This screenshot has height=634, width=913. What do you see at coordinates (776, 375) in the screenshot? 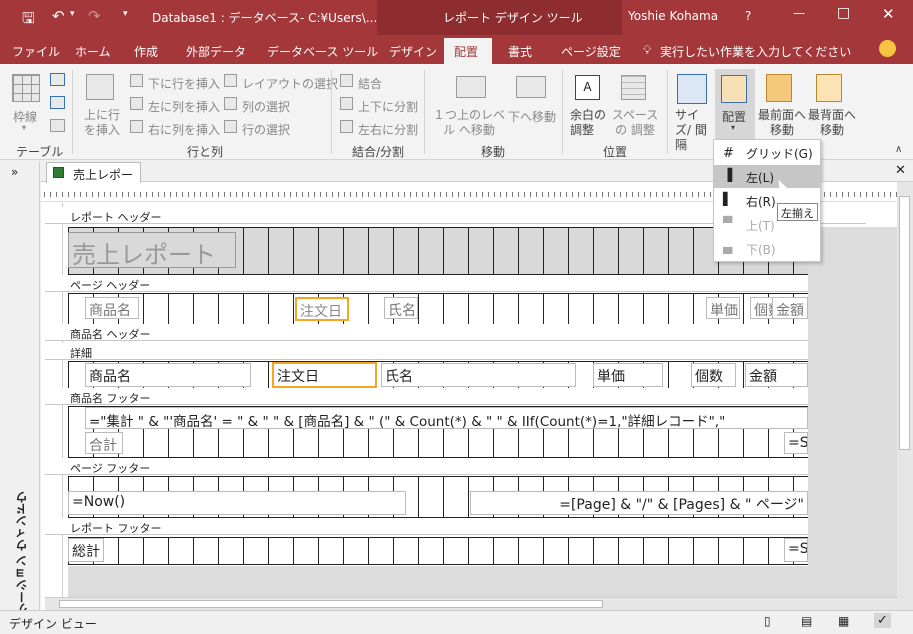
I see `detail-amount-field: 金額` at bounding box center [776, 375].